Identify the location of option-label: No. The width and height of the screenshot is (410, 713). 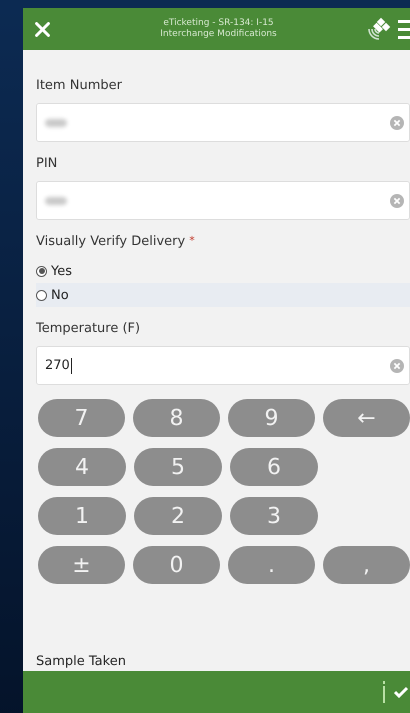
(60, 295).